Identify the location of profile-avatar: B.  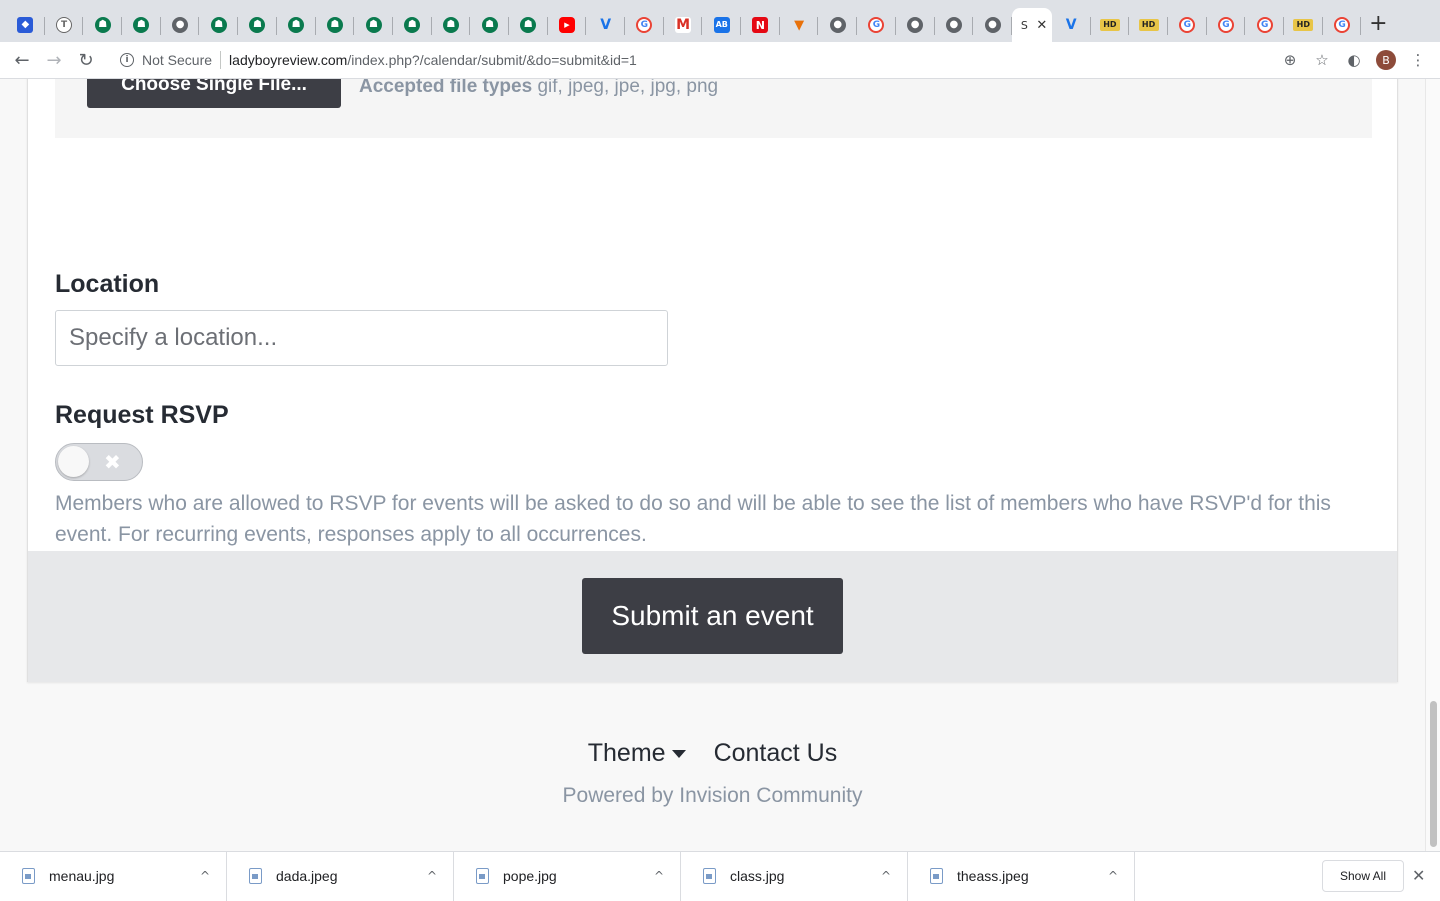
(1386, 60).